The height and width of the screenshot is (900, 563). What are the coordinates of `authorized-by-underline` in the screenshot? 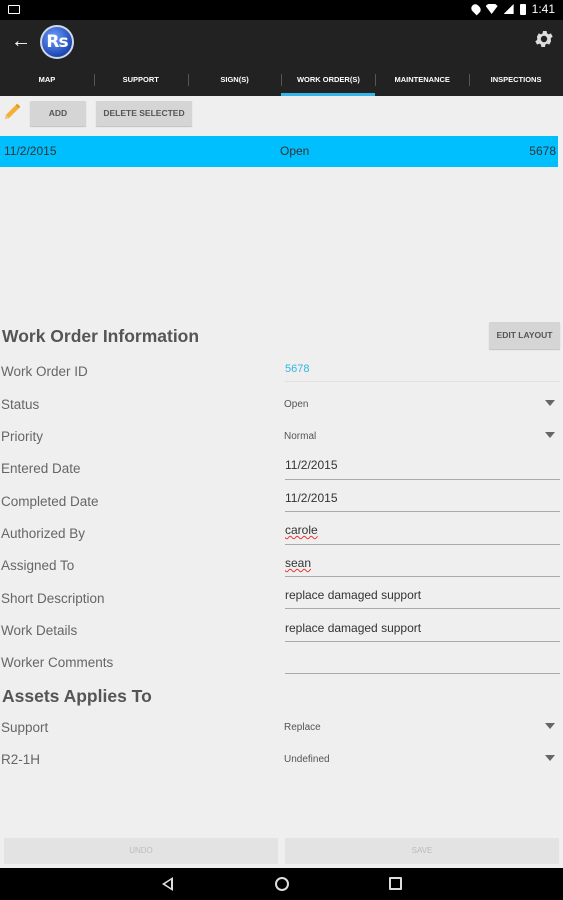 It's located at (422, 544).